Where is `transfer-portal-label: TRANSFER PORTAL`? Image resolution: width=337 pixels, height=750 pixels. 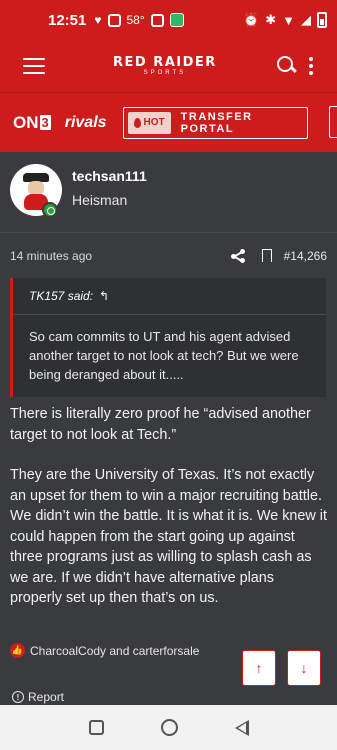 transfer-portal-label: TRANSFER PORTAL is located at coordinates (216, 122).